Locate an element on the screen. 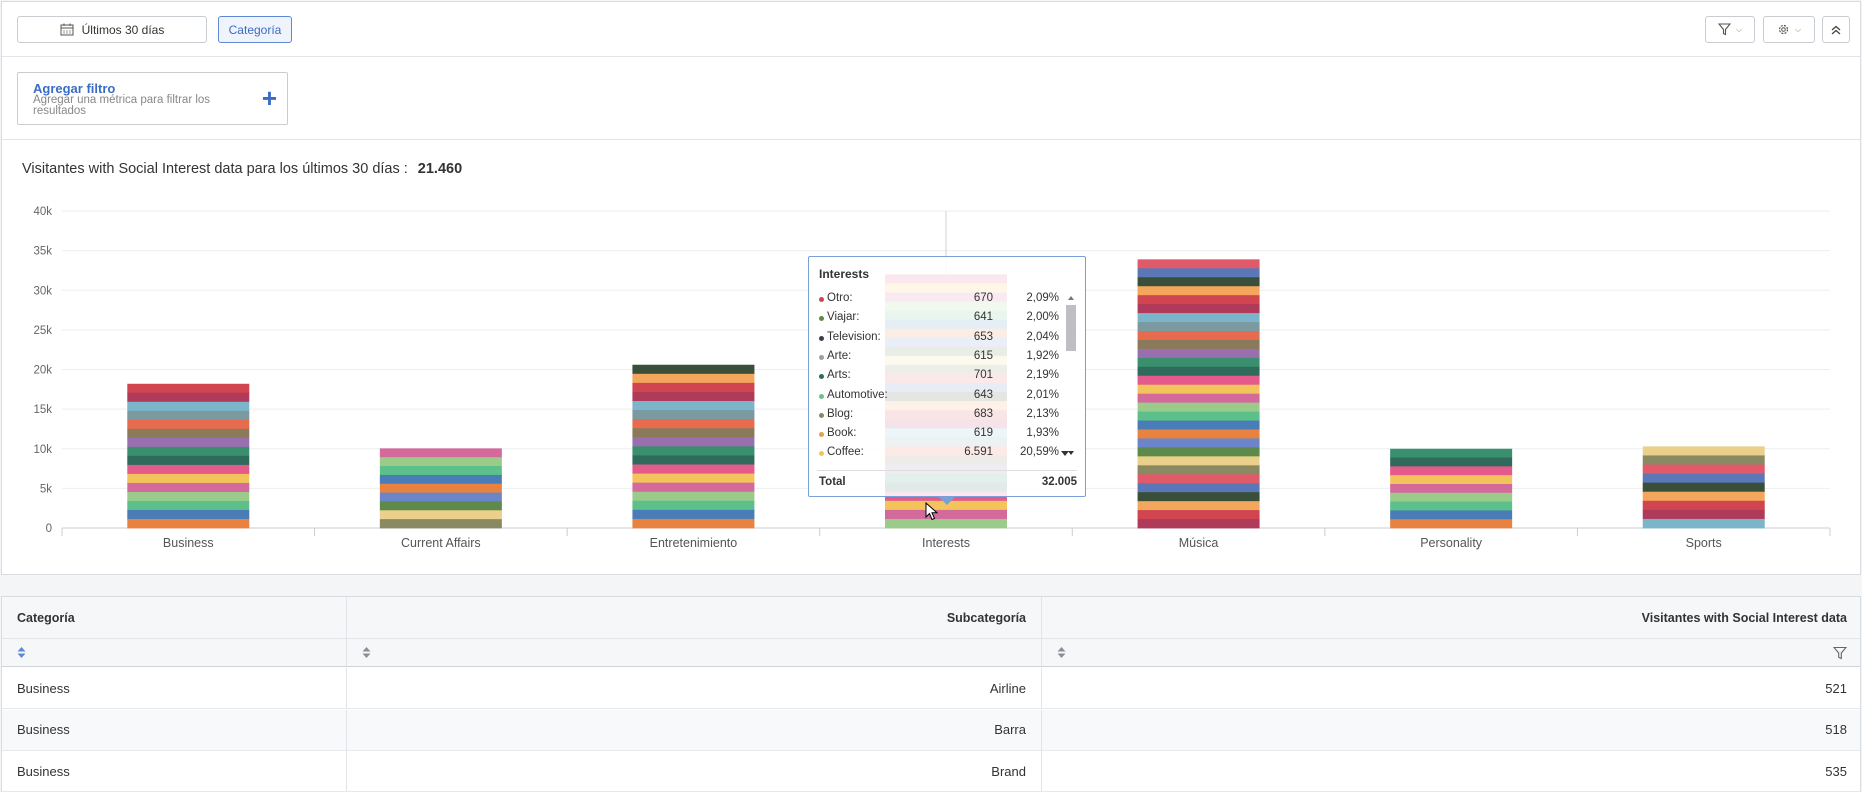  settings-dropdown-button: ⌵ is located at coordinates (1789, 29).